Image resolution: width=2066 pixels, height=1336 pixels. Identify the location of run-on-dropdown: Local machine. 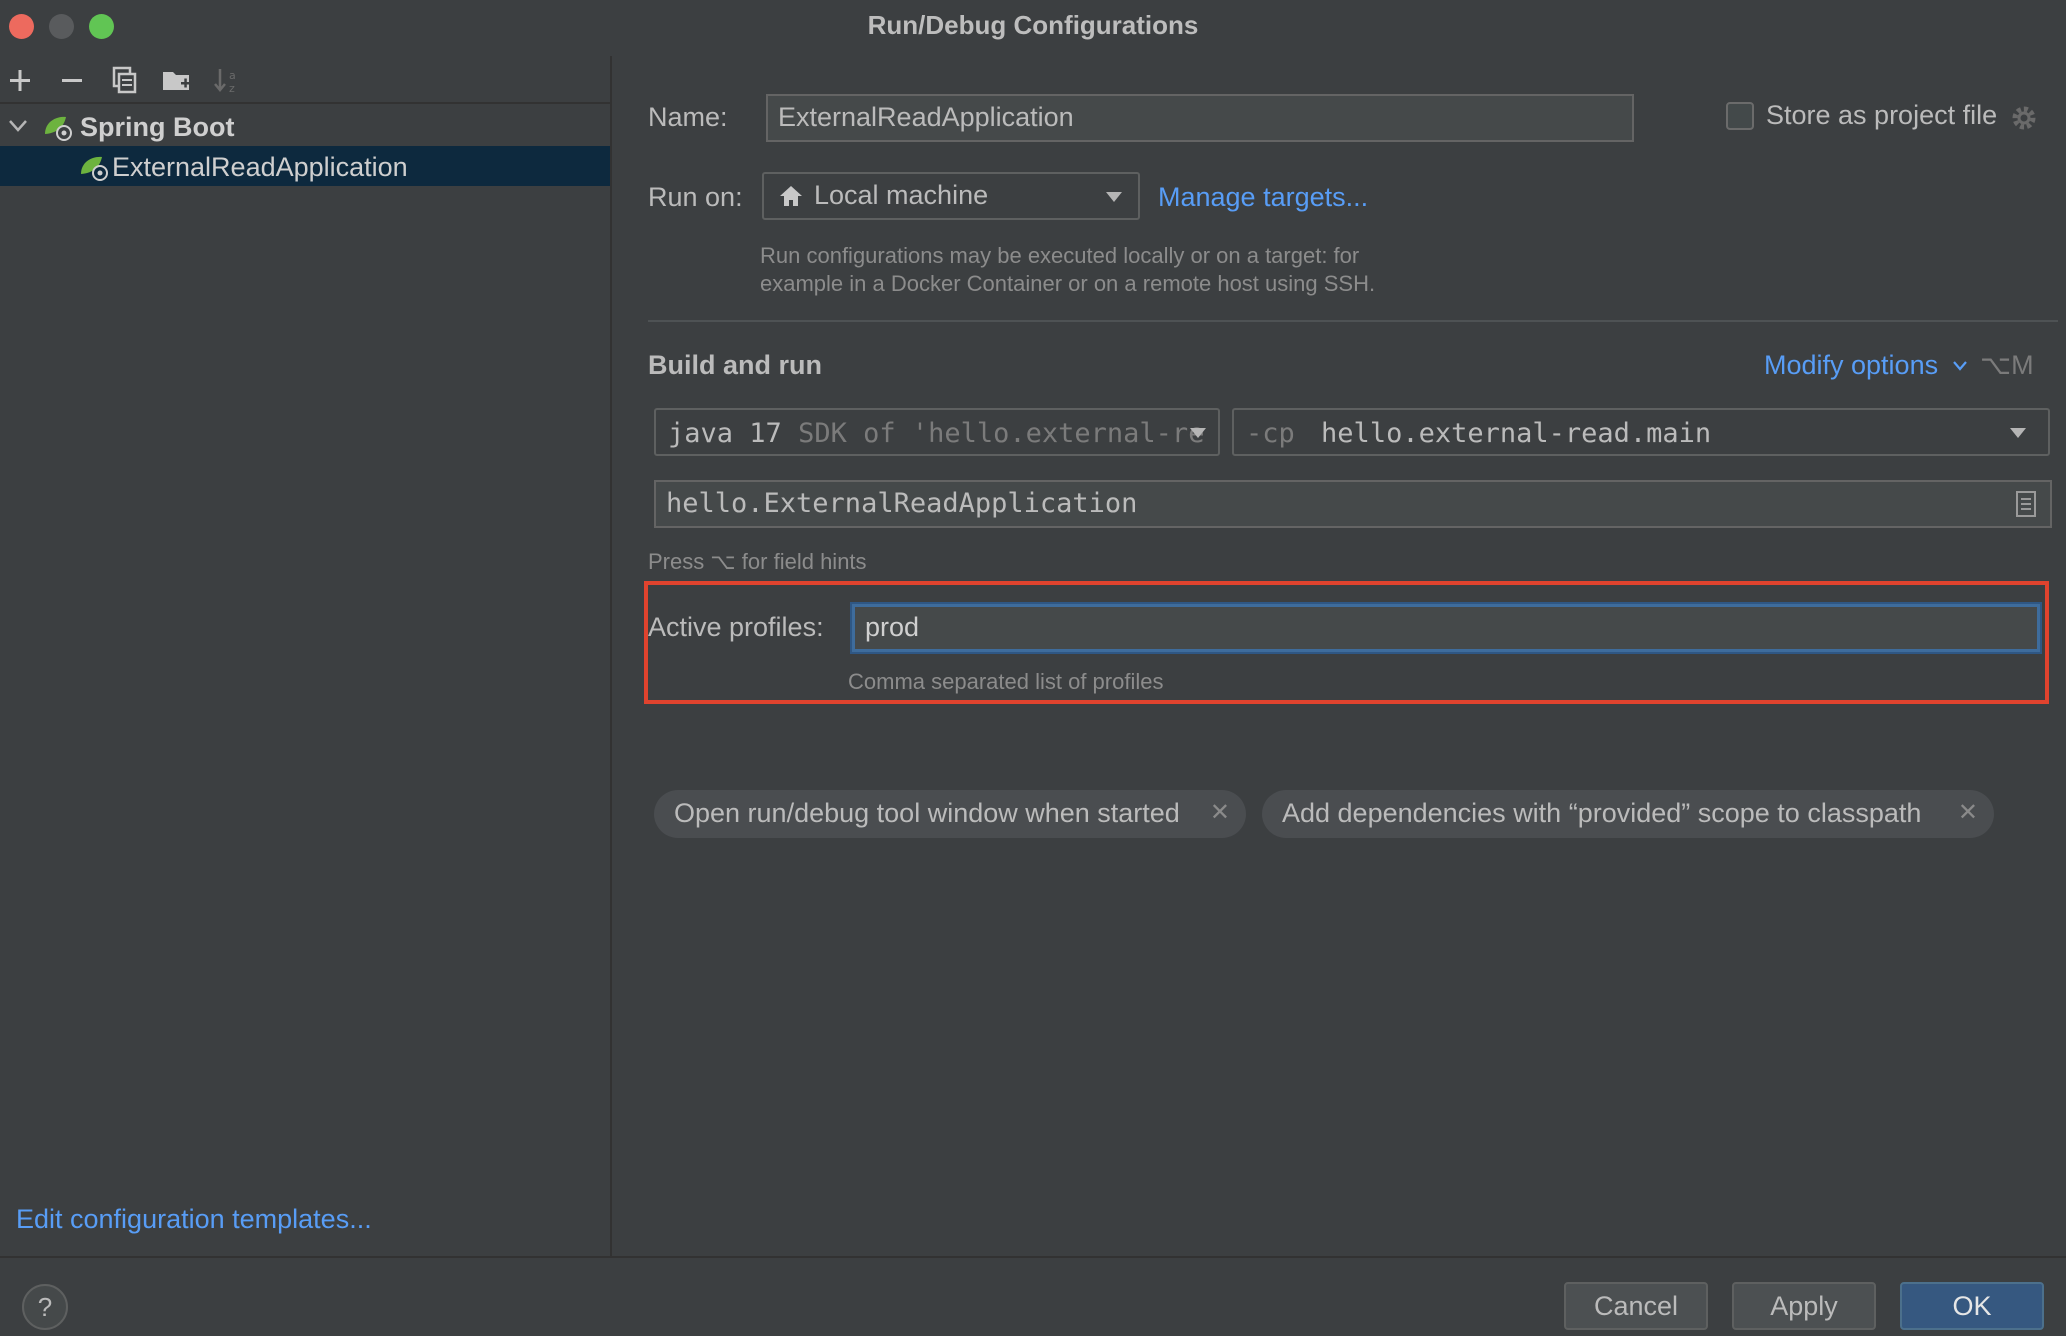
(951, 196).